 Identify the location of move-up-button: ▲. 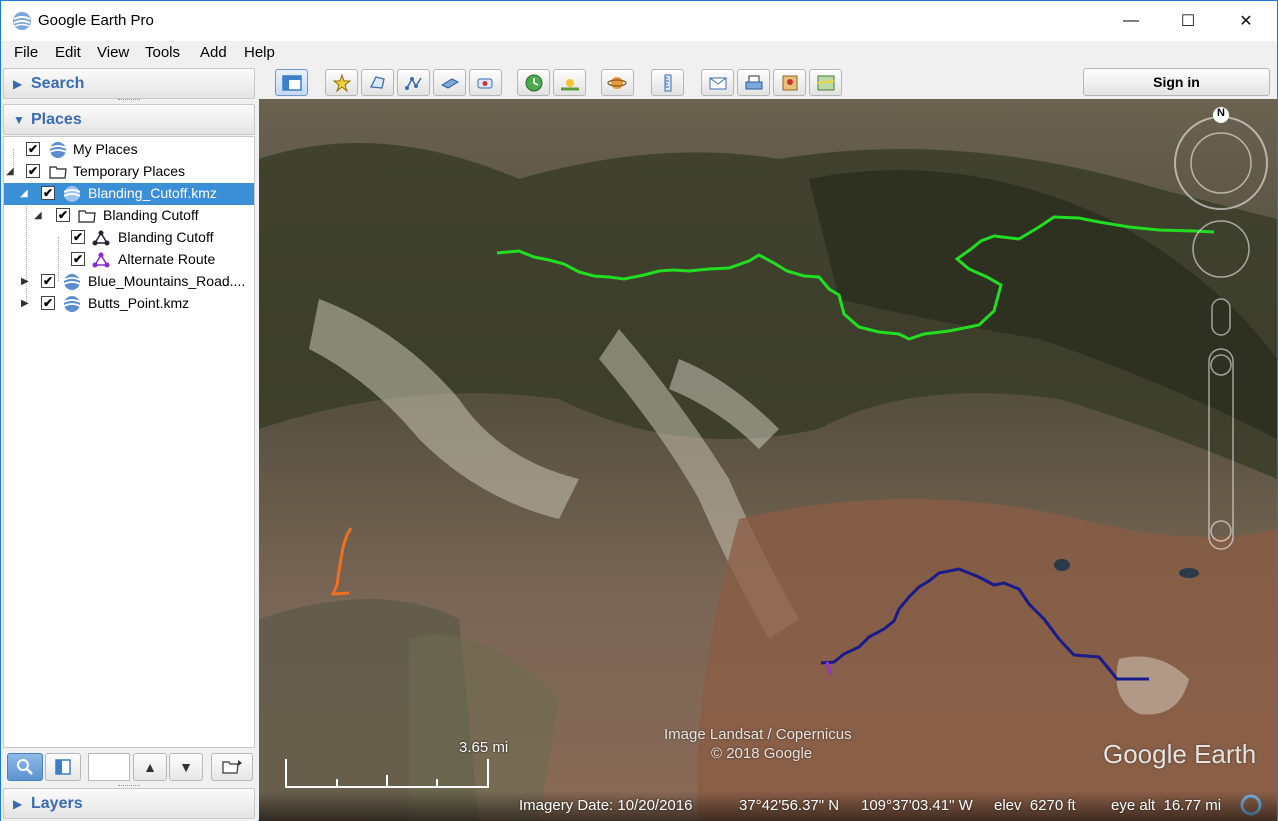
(150, 767).